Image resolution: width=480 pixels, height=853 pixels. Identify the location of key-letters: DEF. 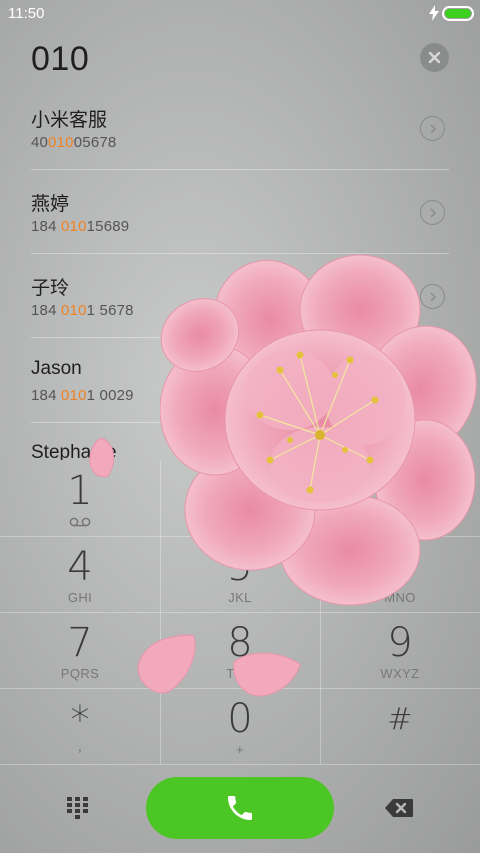
(400, 521).